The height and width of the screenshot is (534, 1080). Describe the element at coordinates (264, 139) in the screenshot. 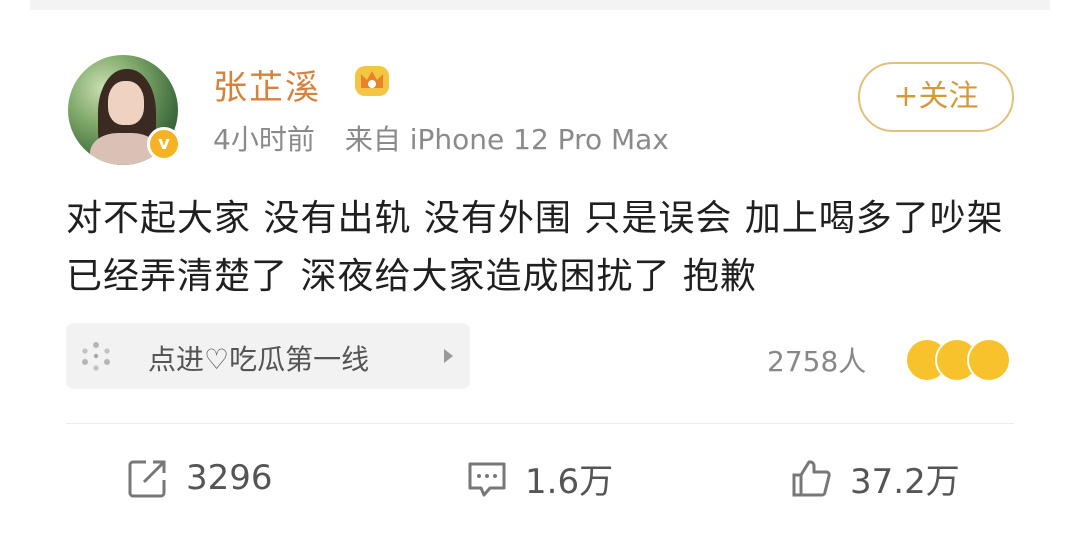

I see `post-time: 4小时前` at that location.